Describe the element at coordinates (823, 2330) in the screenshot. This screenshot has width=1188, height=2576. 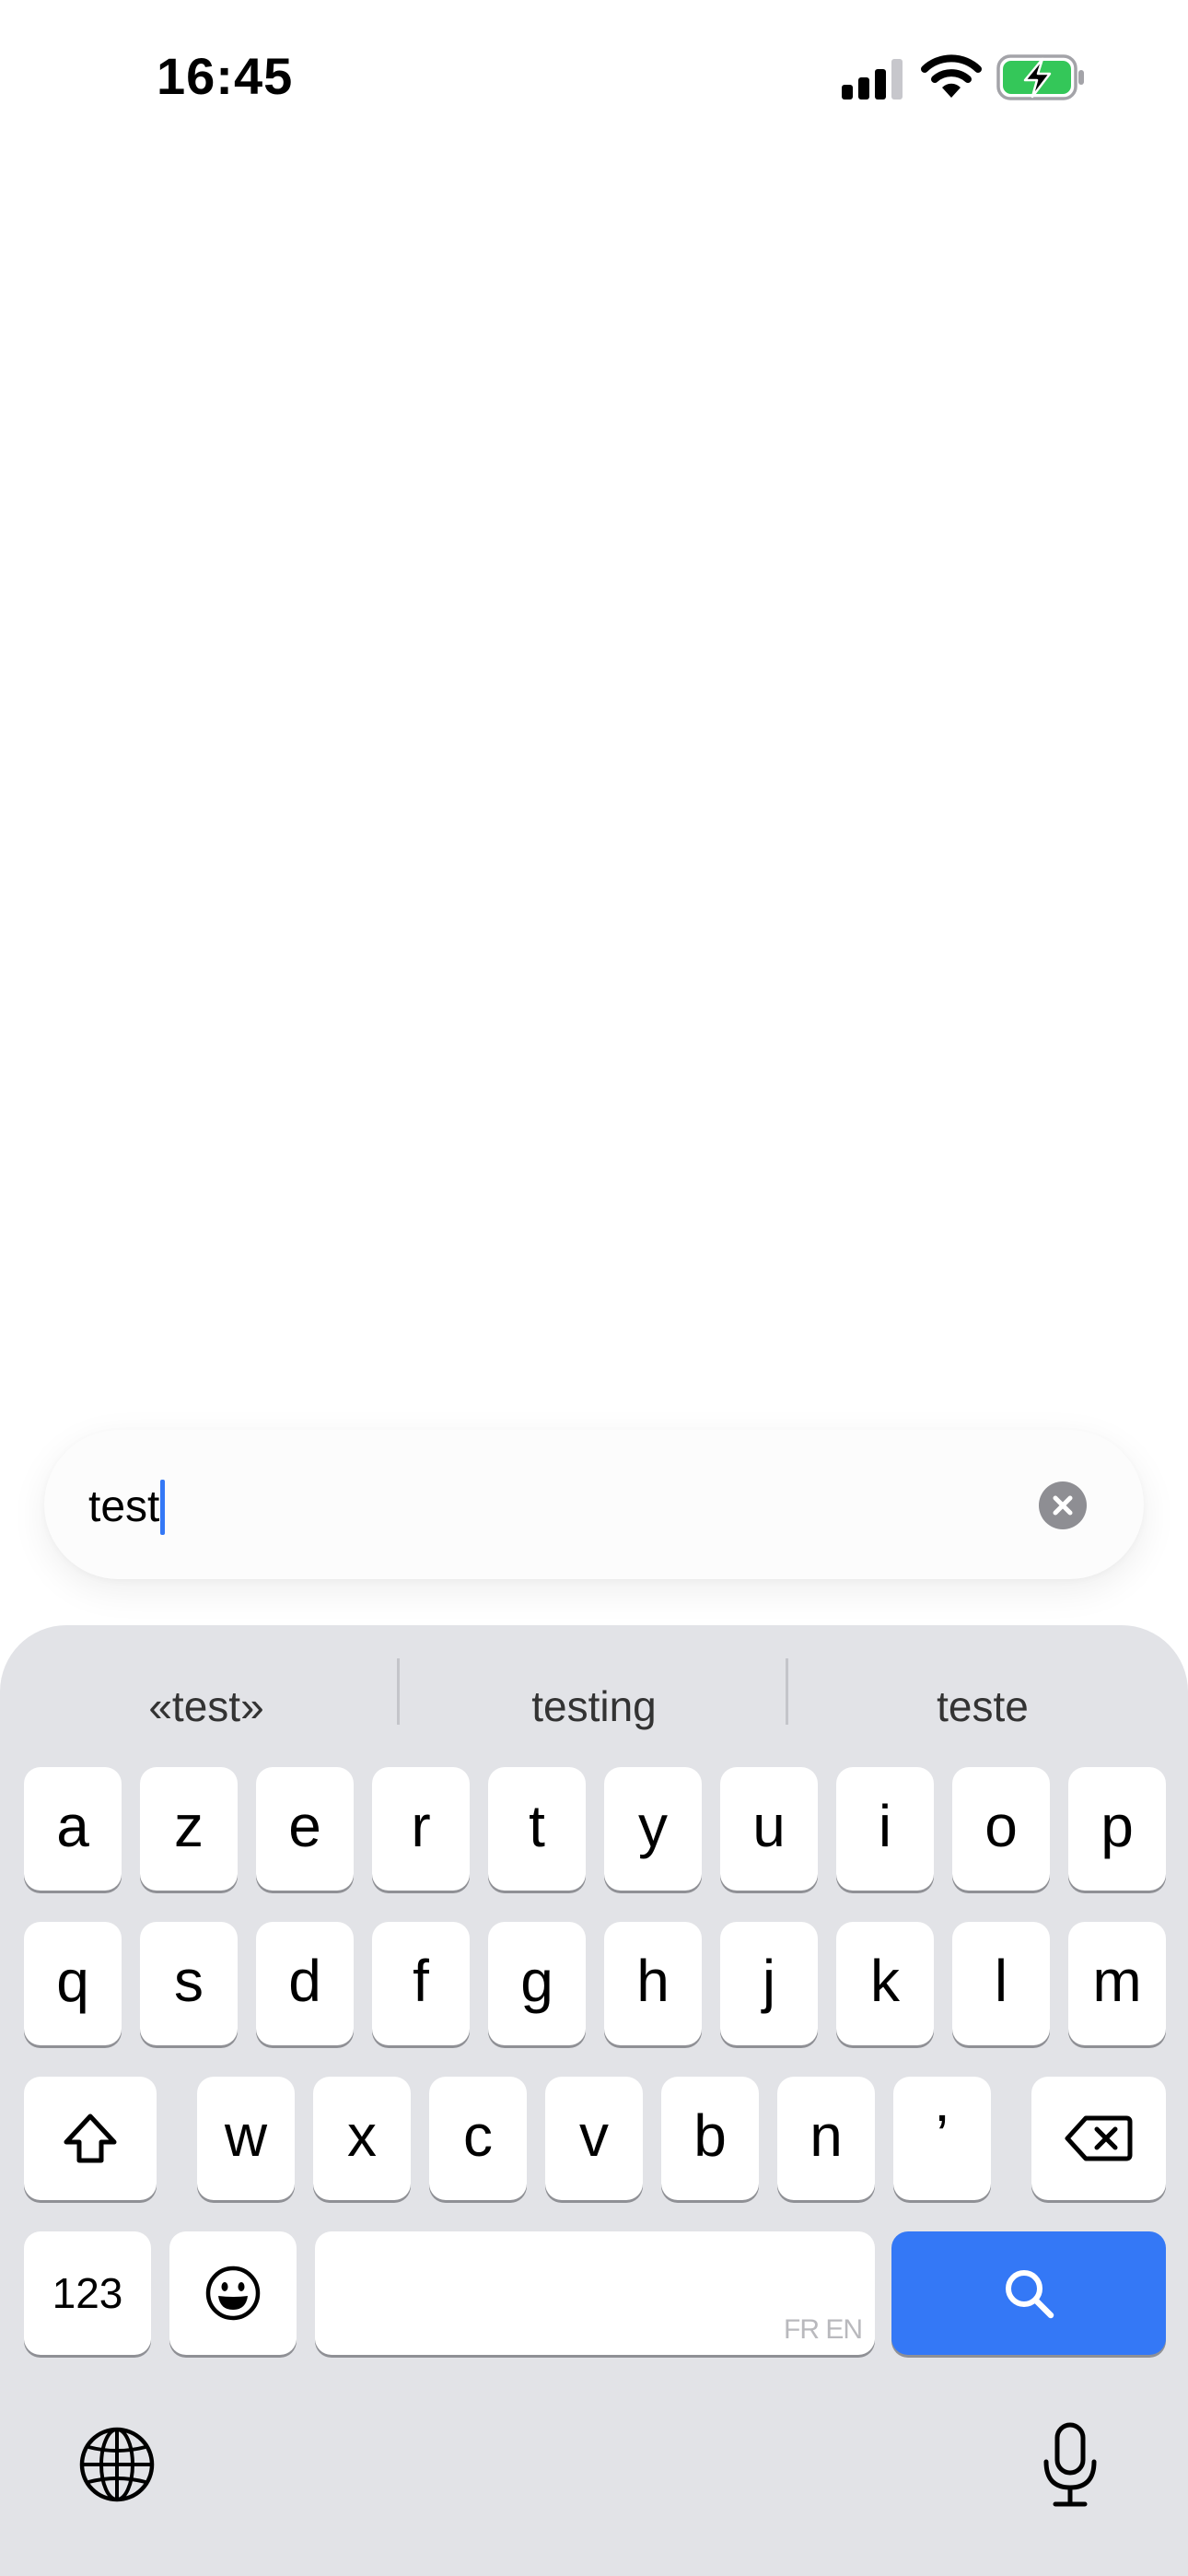
I see `space-language-hint: FR EN` at that location.